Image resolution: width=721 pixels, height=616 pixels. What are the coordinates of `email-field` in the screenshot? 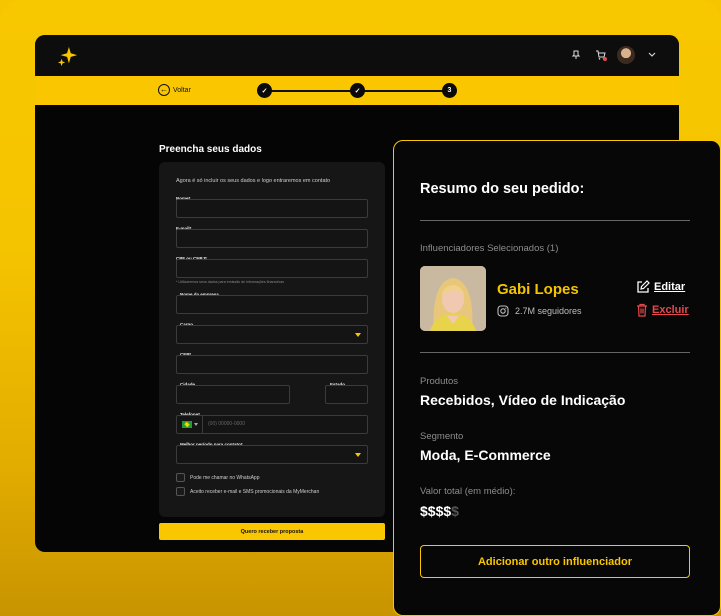 It's located at (272, 238).